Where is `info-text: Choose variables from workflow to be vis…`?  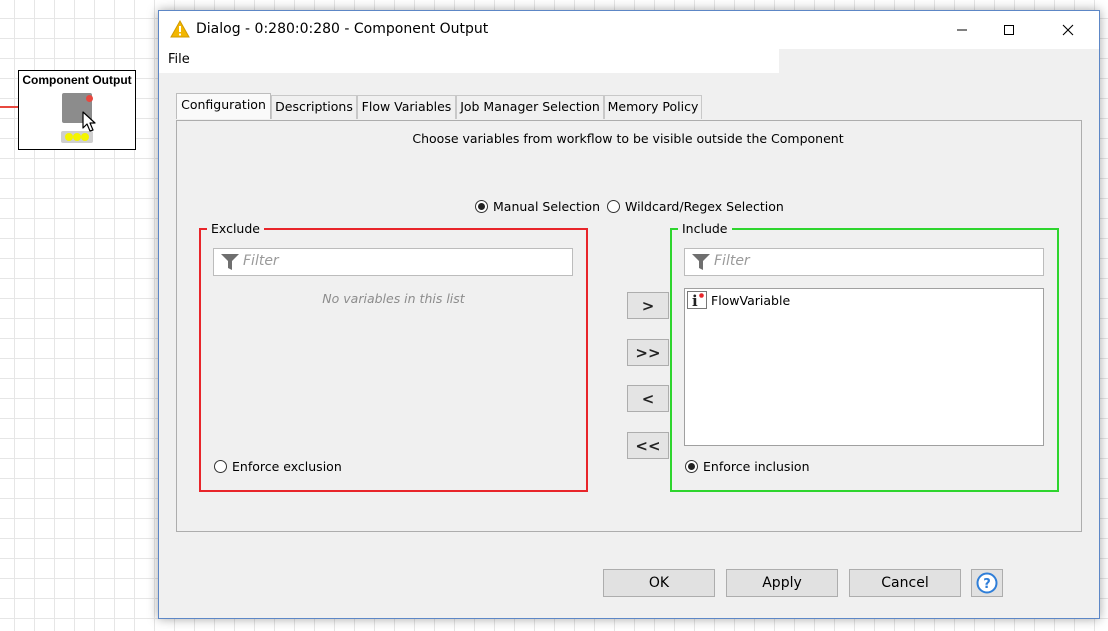 info-text: Choose variables from workflow to be vis… is located at coordinates (628, 138).